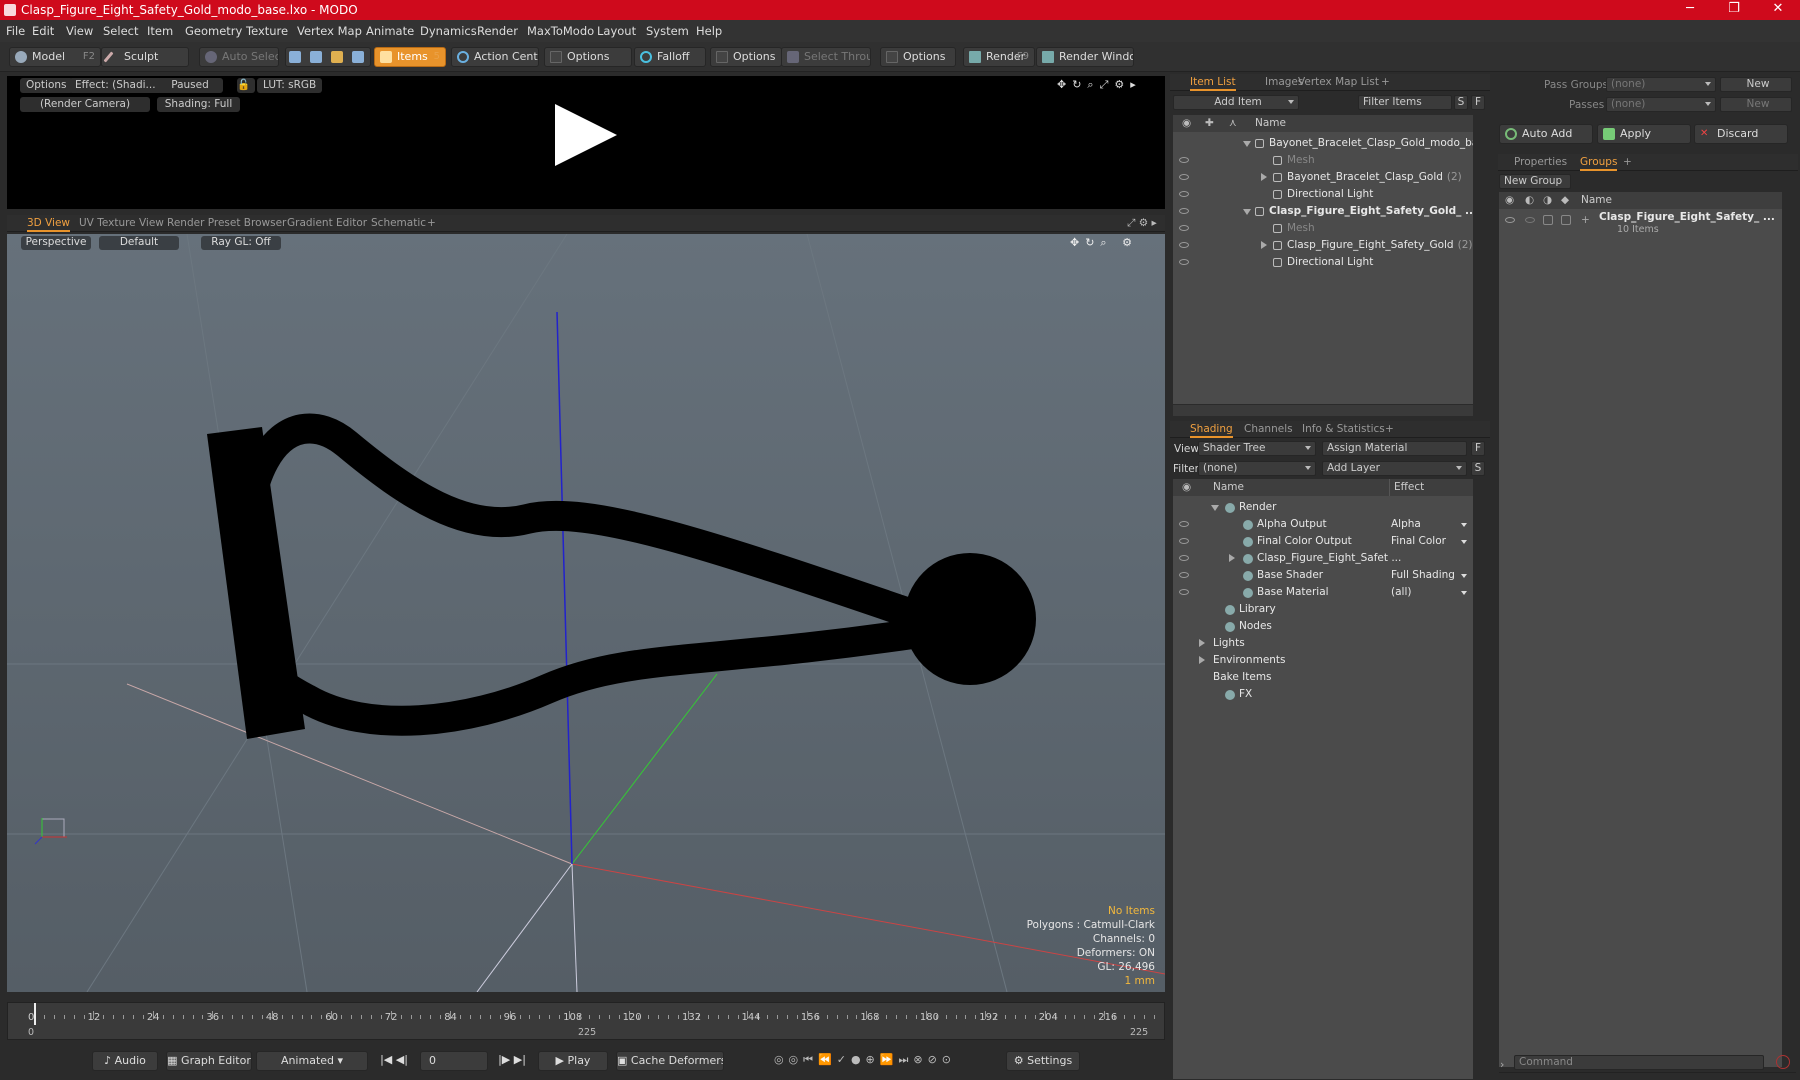 The width and height of the screenshot is (1800, 1080). Describe the element at coordinates (448, 31) in the screenshot. I see `menu-dynamics: Dynamics` at that location.